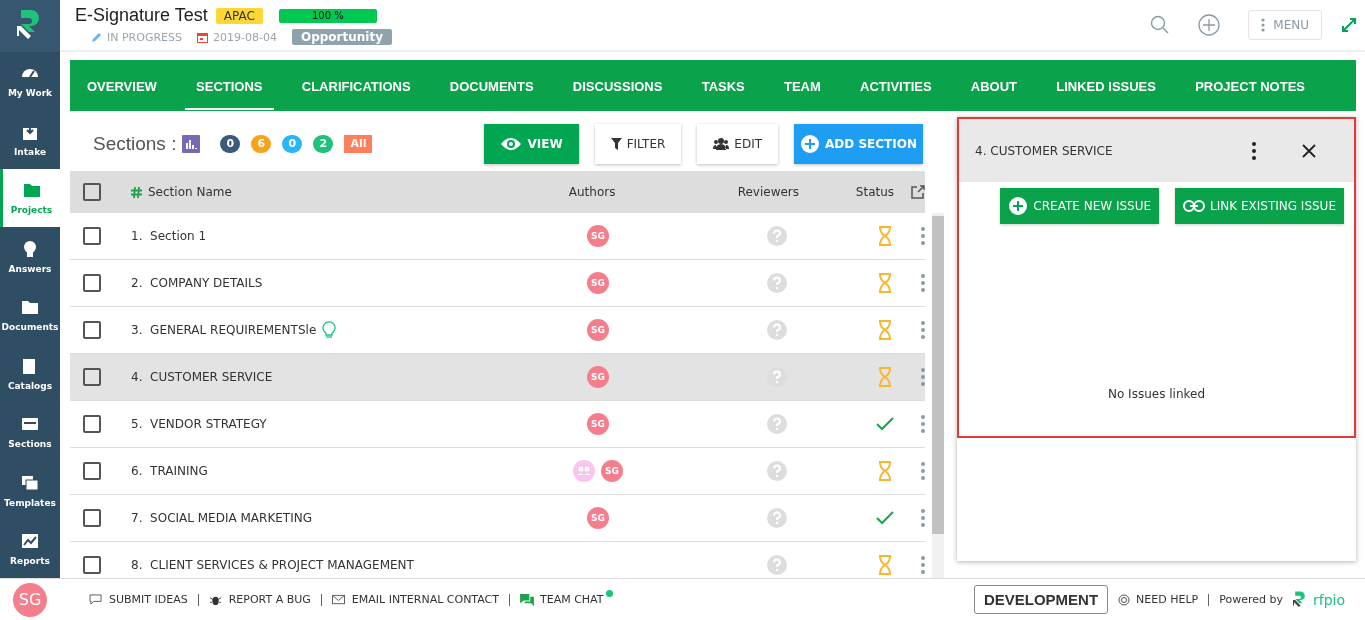 This screenshot has width=1365, height=620. Describe the element at coordinates (1328, 599) in the screenshot. I see `brand-name: rfpio` at that location.